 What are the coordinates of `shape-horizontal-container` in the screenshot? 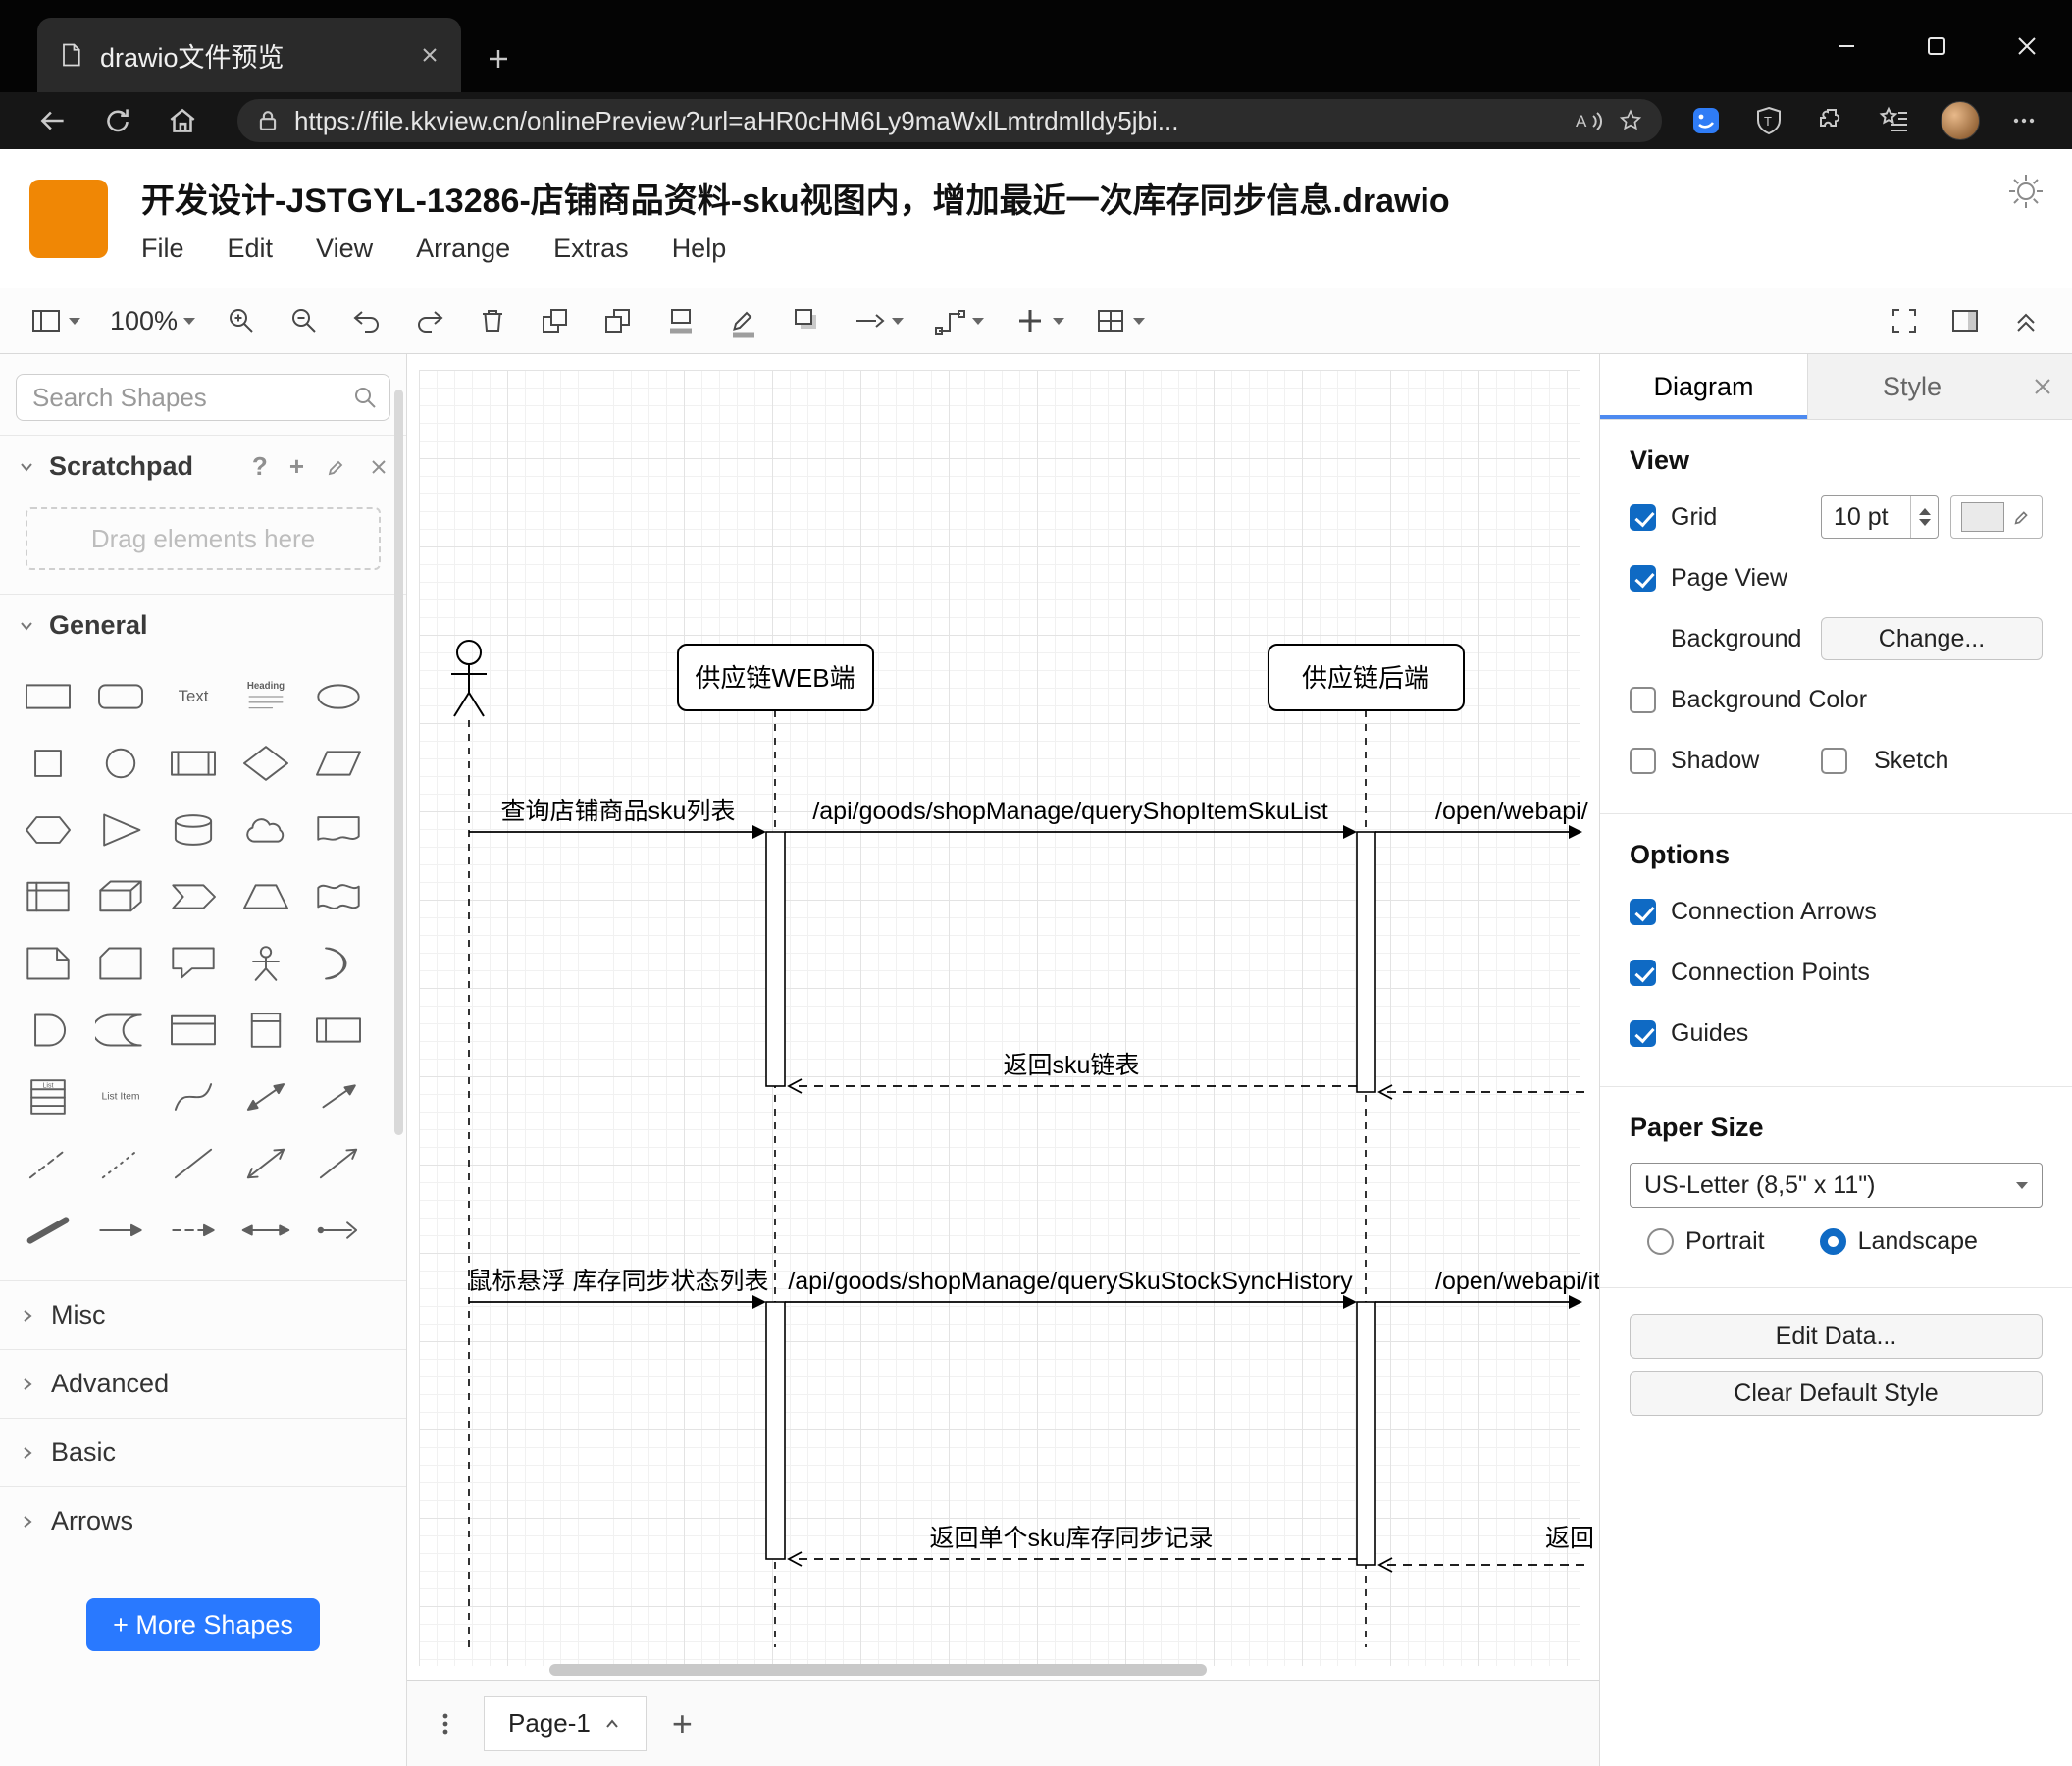 It's located at (338, 1031).